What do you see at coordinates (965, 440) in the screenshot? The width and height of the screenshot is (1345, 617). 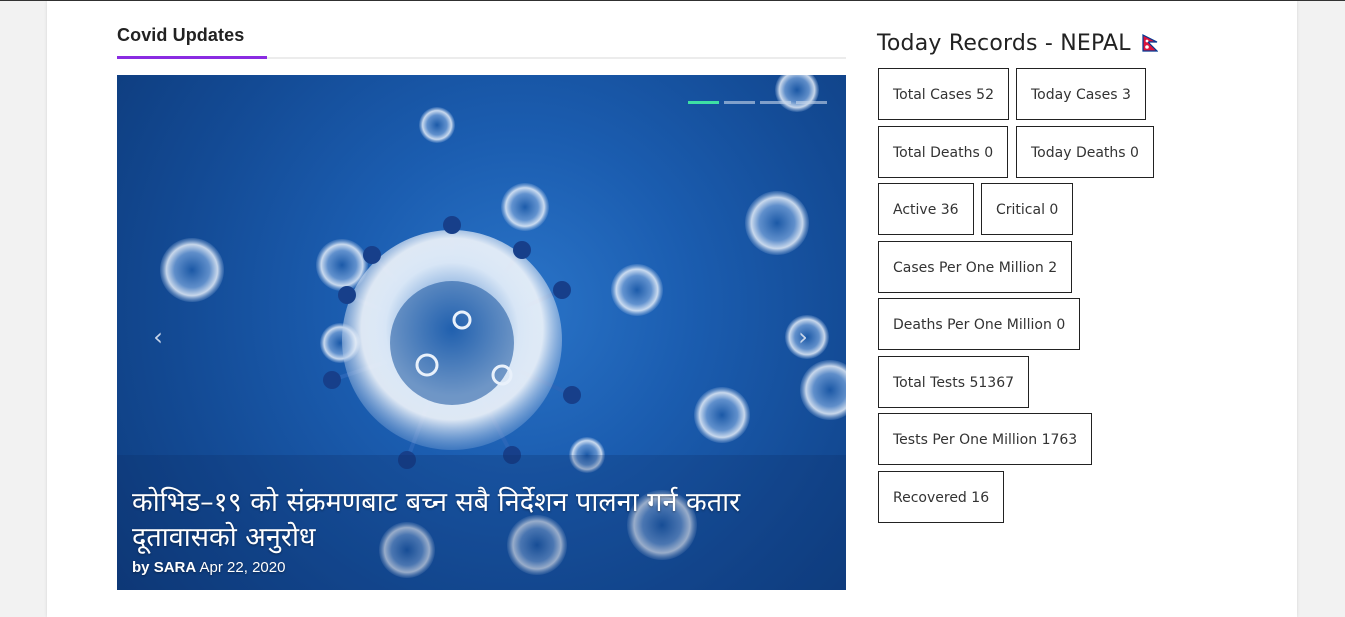 I see `stat-label: Tests Per One Million` at bounding box center [965, 440].